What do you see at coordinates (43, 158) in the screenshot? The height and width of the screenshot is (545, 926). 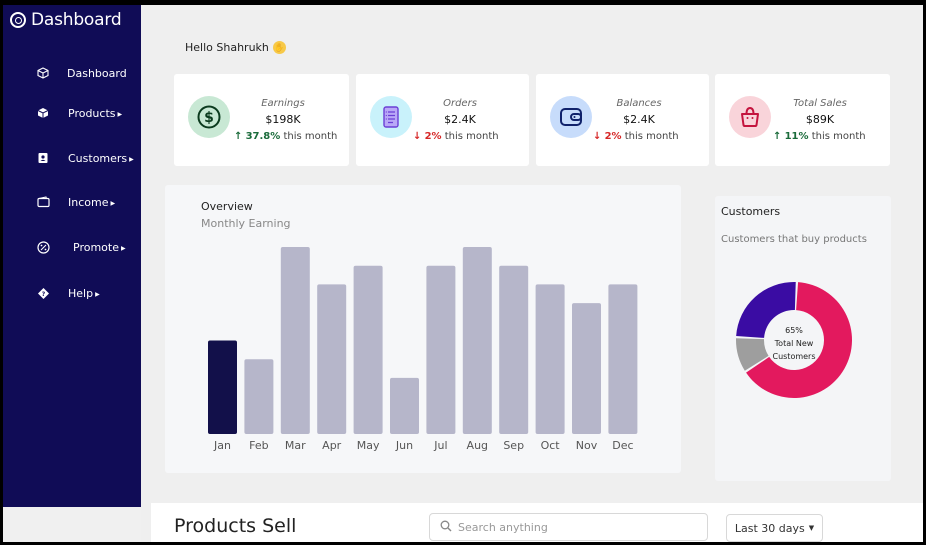 I see `id-card-icon` at bounding box center [43, 158].